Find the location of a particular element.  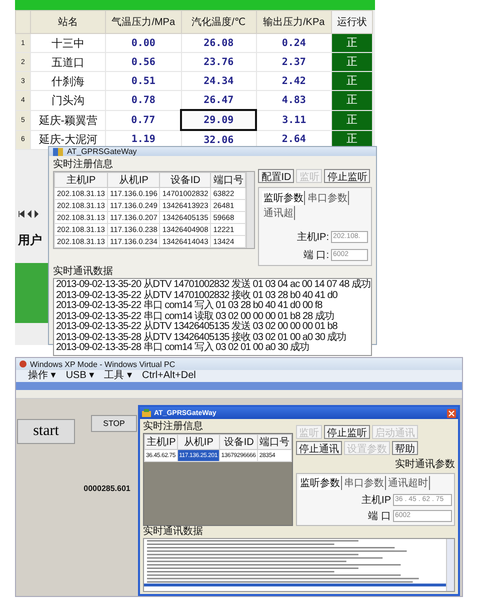

table-cell: 0.56 is located at coordinates (143, 62).